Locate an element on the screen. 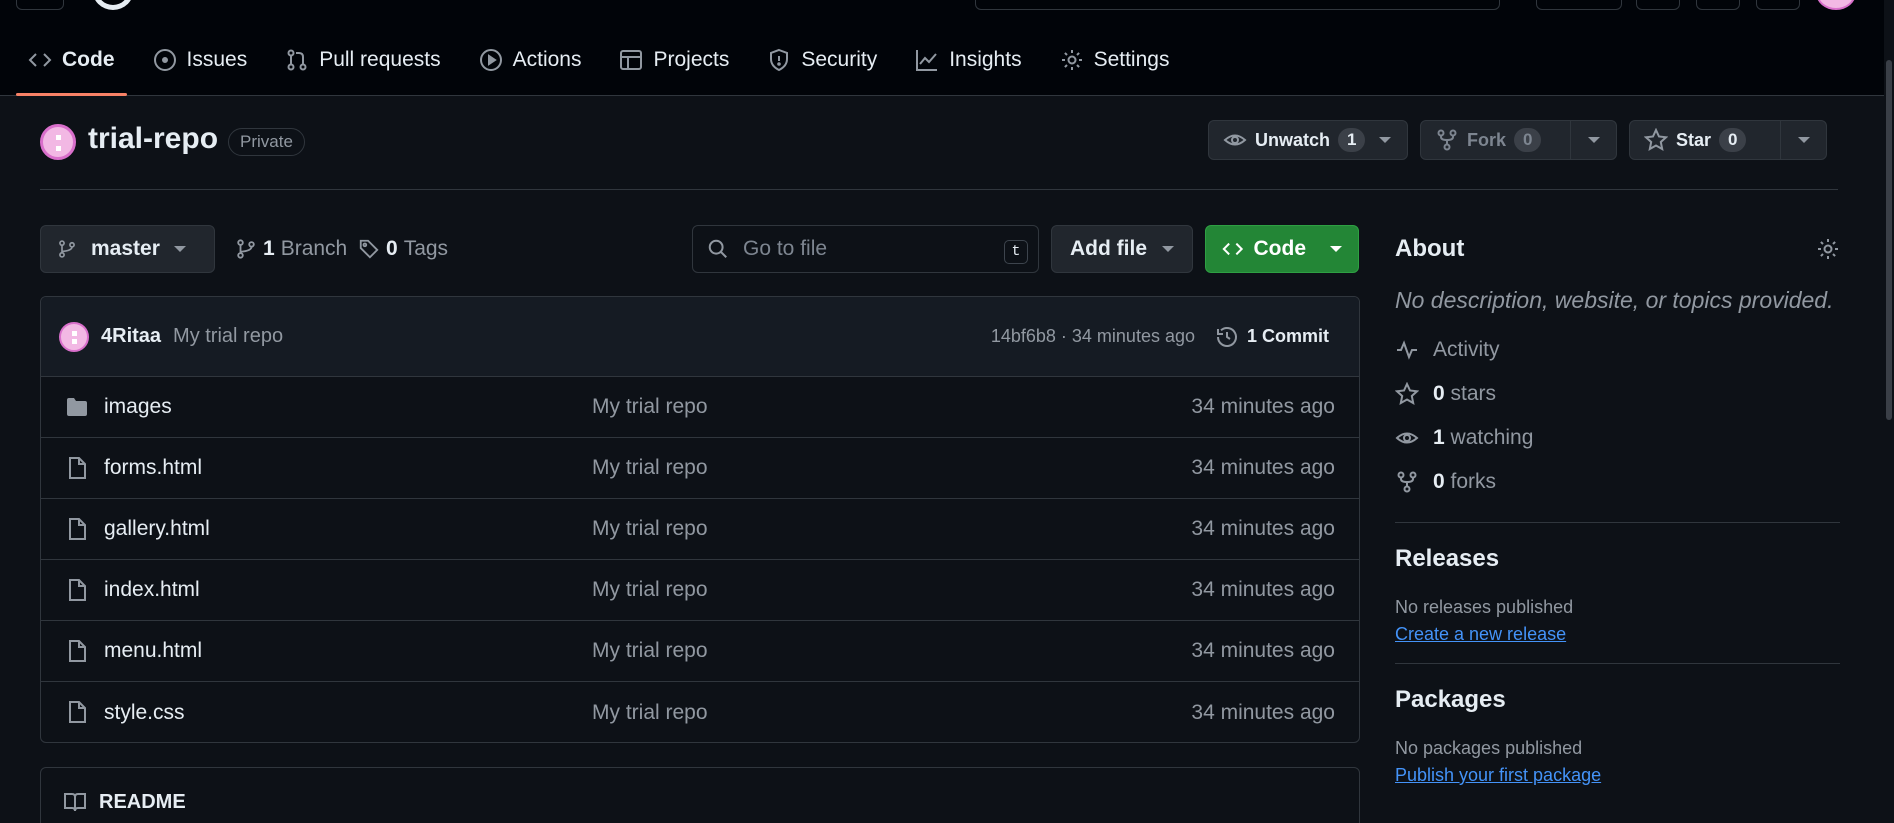  file-icon is located at coordinates (77, 468).